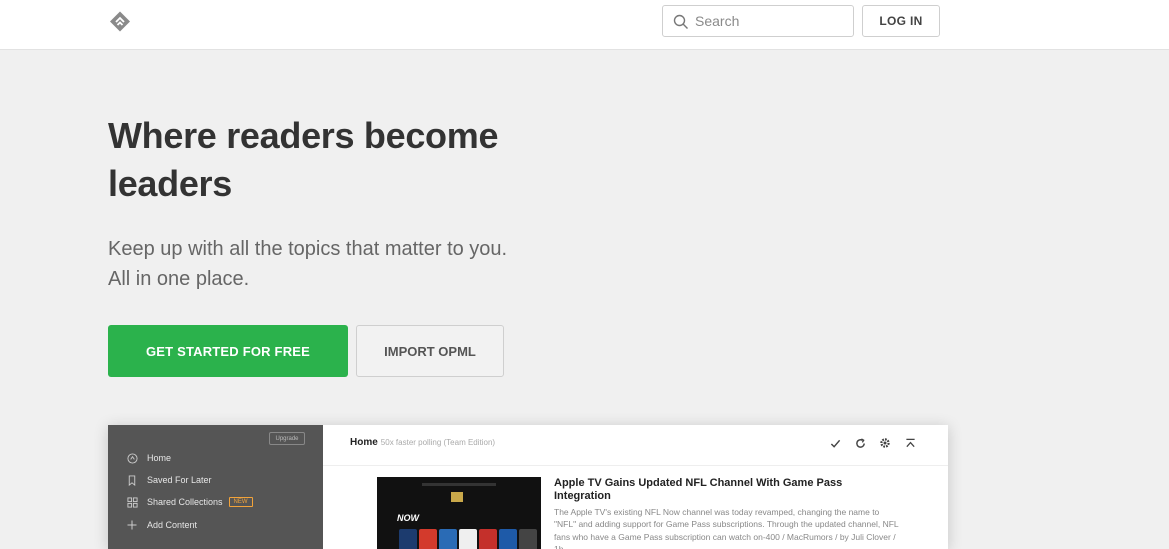 The height and width of the screenshot is (549, 1169). I want to click on page-headline: Where readers become leaders, so click(338, 160).